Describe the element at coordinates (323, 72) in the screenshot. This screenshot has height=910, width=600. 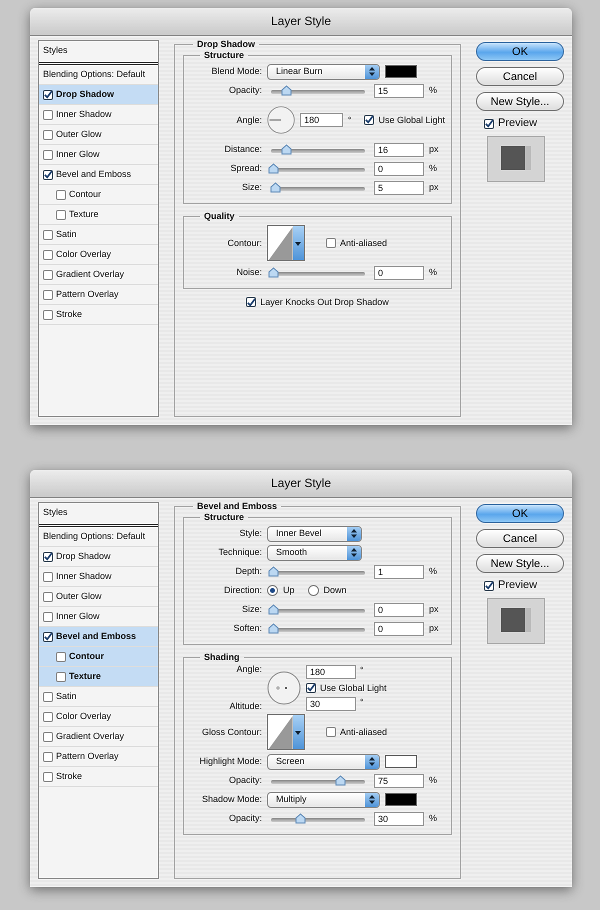
I see `dropdown: Linear Burn` at that location.